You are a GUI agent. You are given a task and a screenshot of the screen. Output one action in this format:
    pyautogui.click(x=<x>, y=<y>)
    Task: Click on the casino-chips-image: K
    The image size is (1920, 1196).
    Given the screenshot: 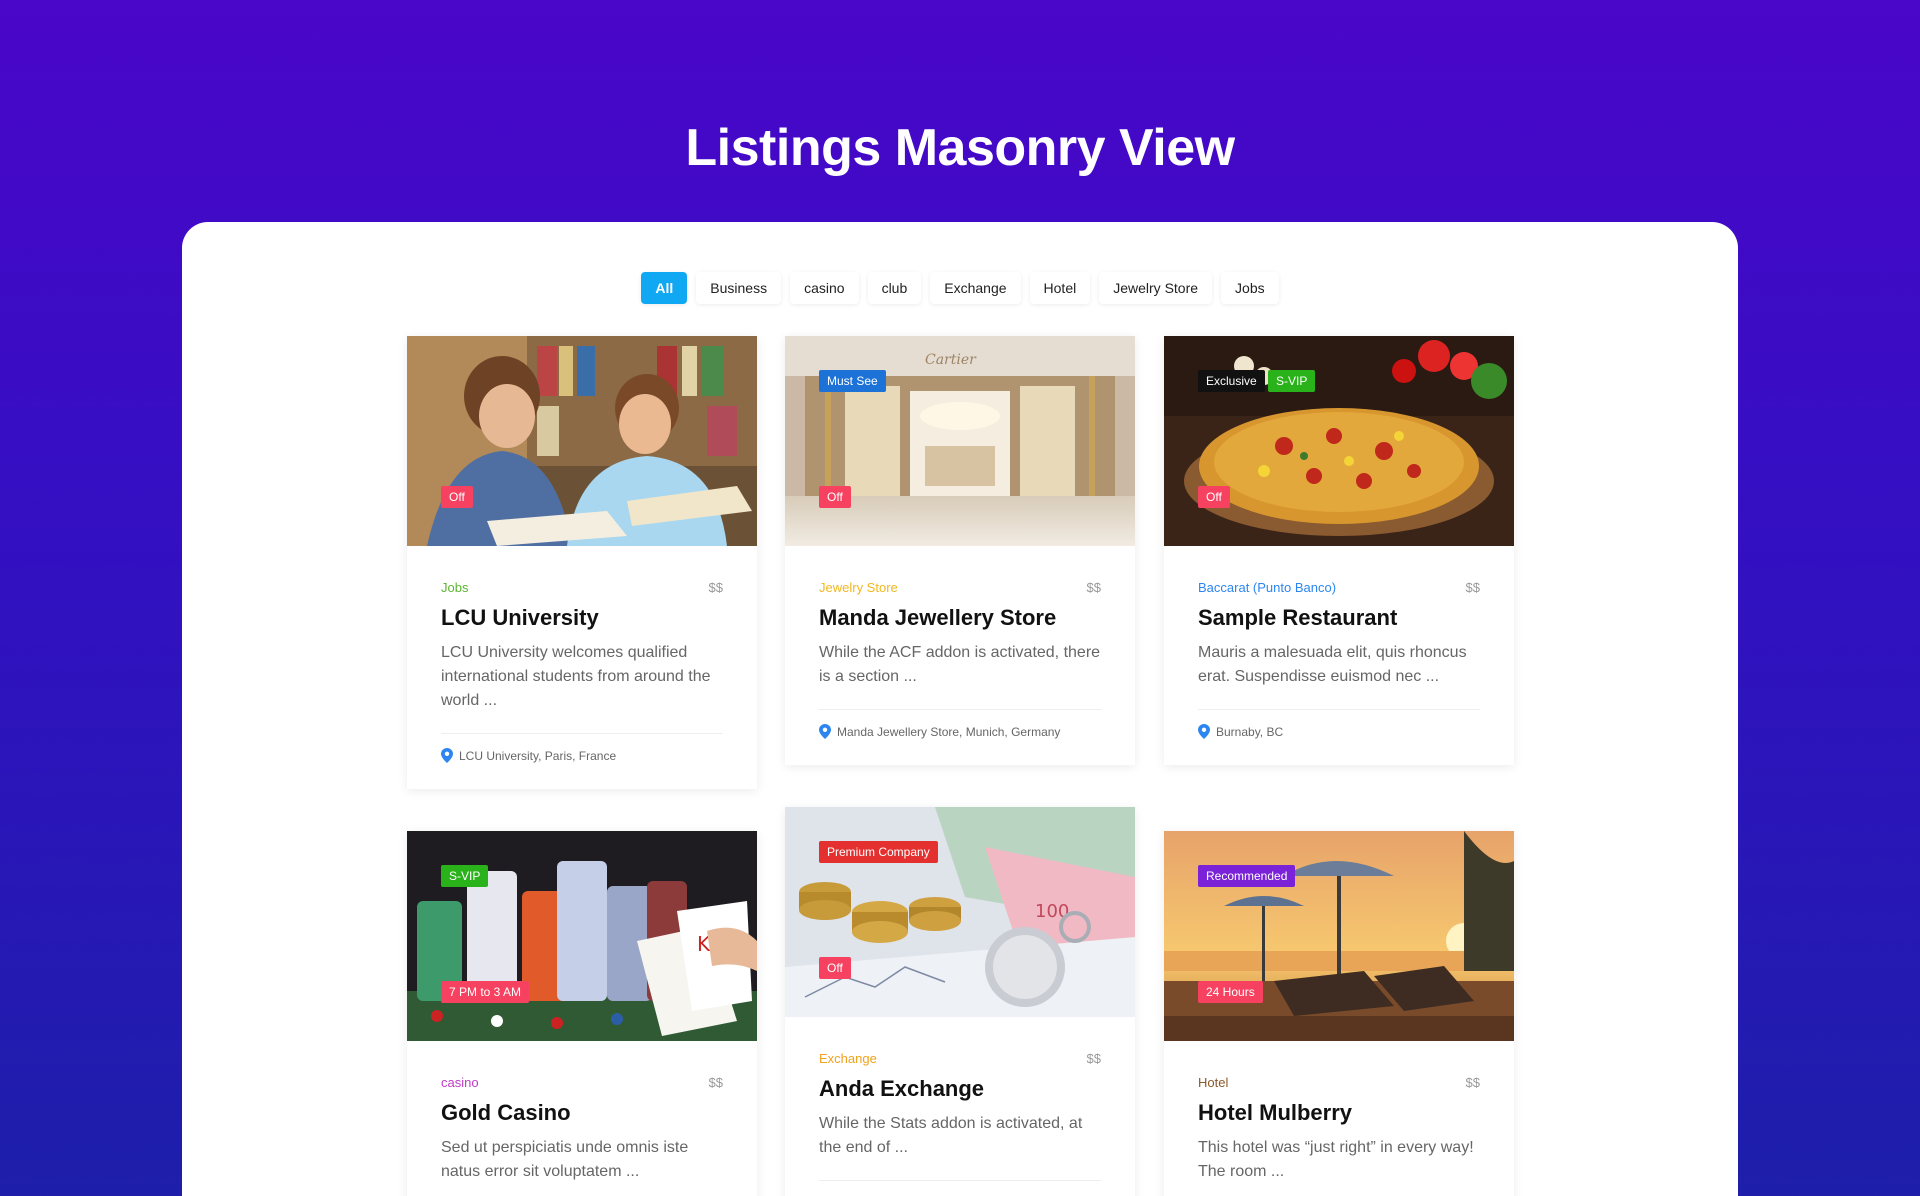 What is the action you would take?
    pyautogui.click(x=582, y=936)
    